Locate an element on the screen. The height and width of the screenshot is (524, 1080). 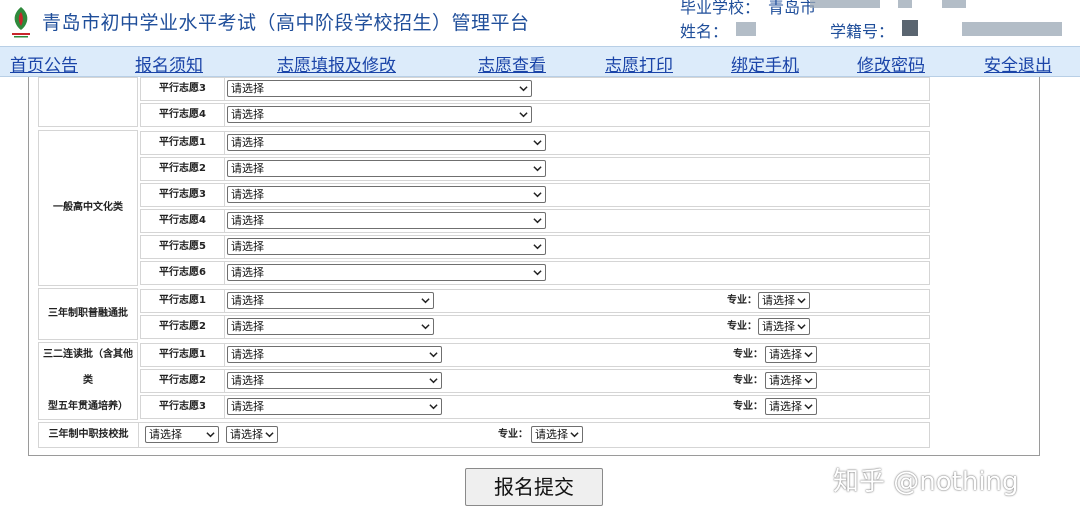
volunteer-row: 平行志愿2 请选择 is located at coordinates (535, 169).